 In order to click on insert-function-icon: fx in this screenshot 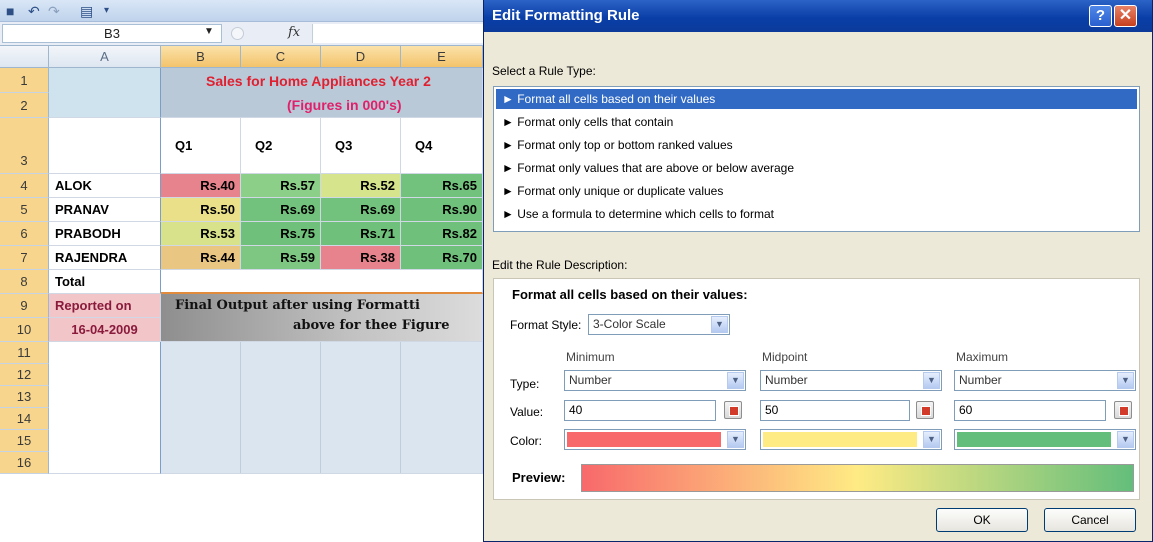, I will do `click(294, 32)`.